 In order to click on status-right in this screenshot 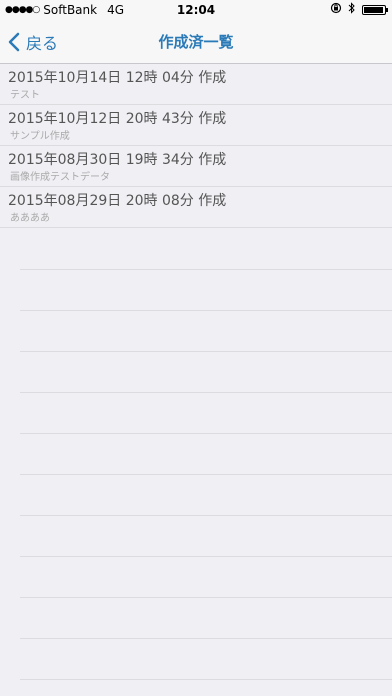, I will do `click(359, 10)`.